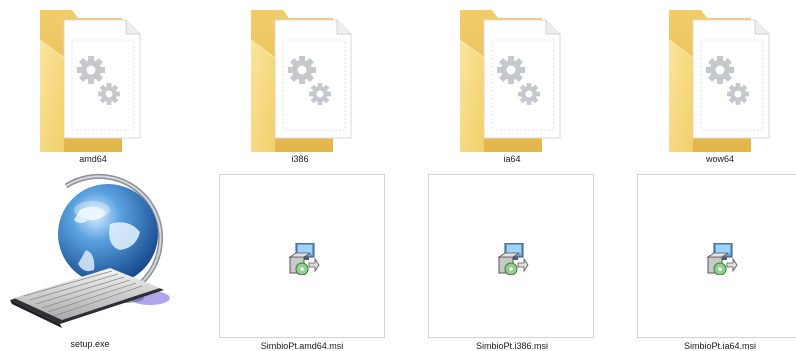  Describe the element at coordinates (93, 159) in the screenshot. I see `file-name-label: amd64` at that location.